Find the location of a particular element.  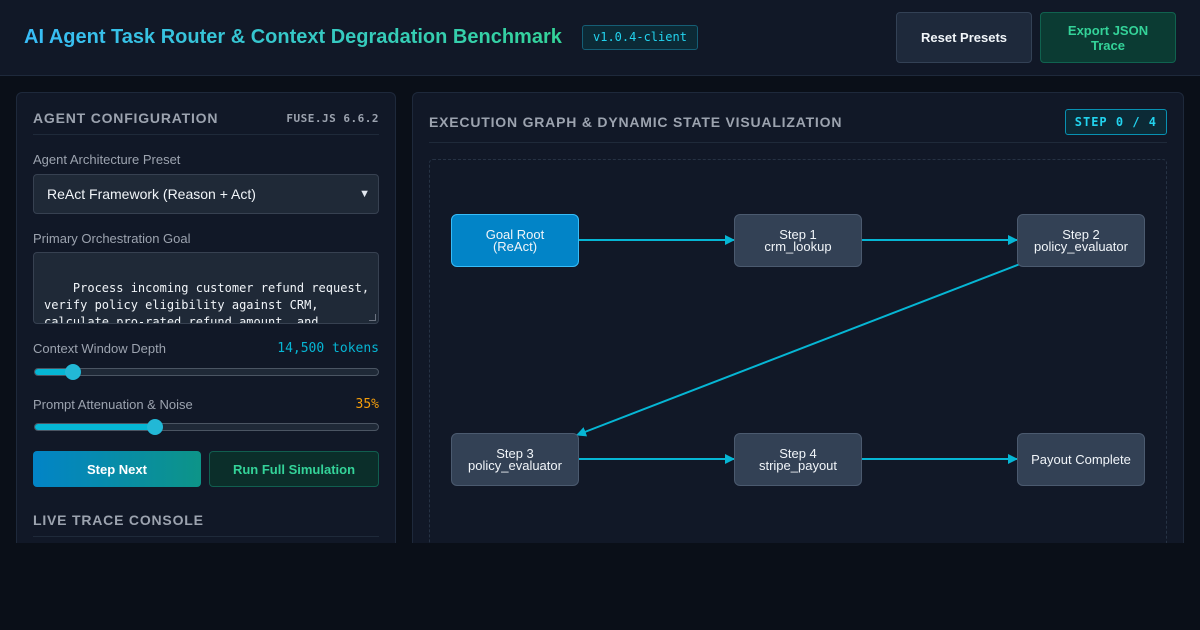

library-version-label: FUSE.JS 6.6.2 is located at coordinates (332, 118).